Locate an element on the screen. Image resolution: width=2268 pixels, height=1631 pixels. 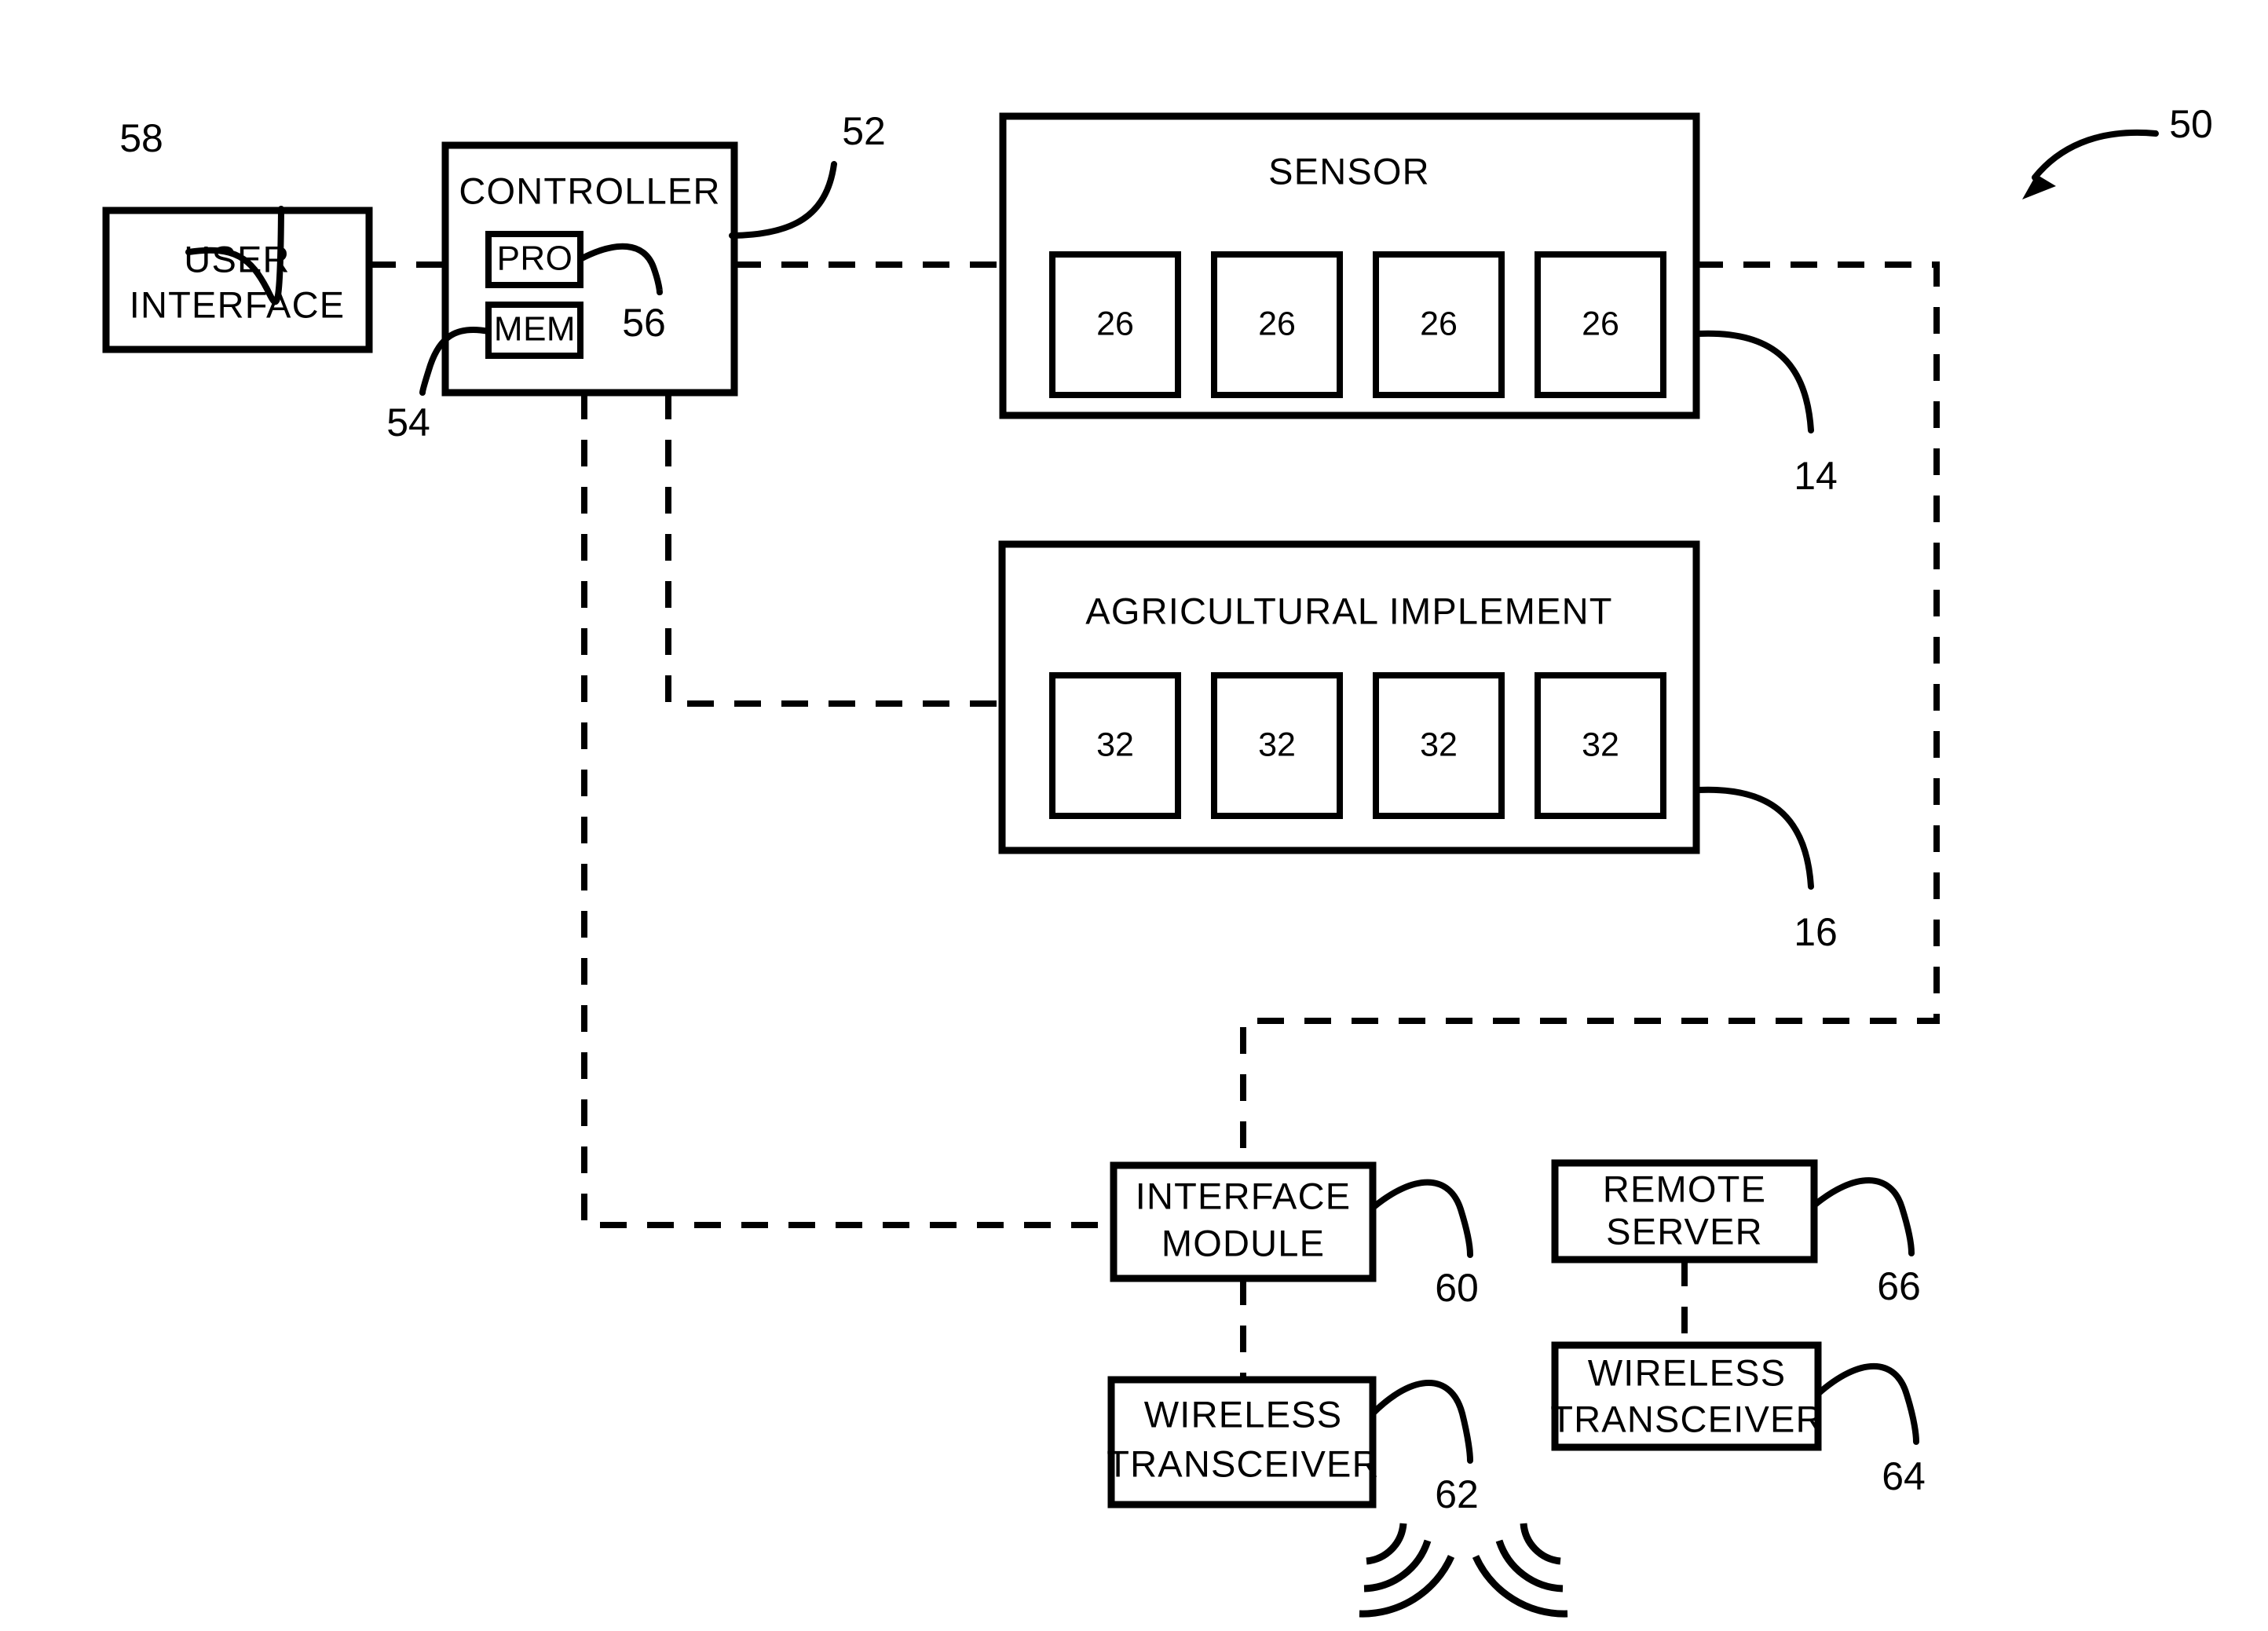
wireless-transceiver-local-block: WIRELESS TRANSCEIVER is located at coordinates (1243, 1442).